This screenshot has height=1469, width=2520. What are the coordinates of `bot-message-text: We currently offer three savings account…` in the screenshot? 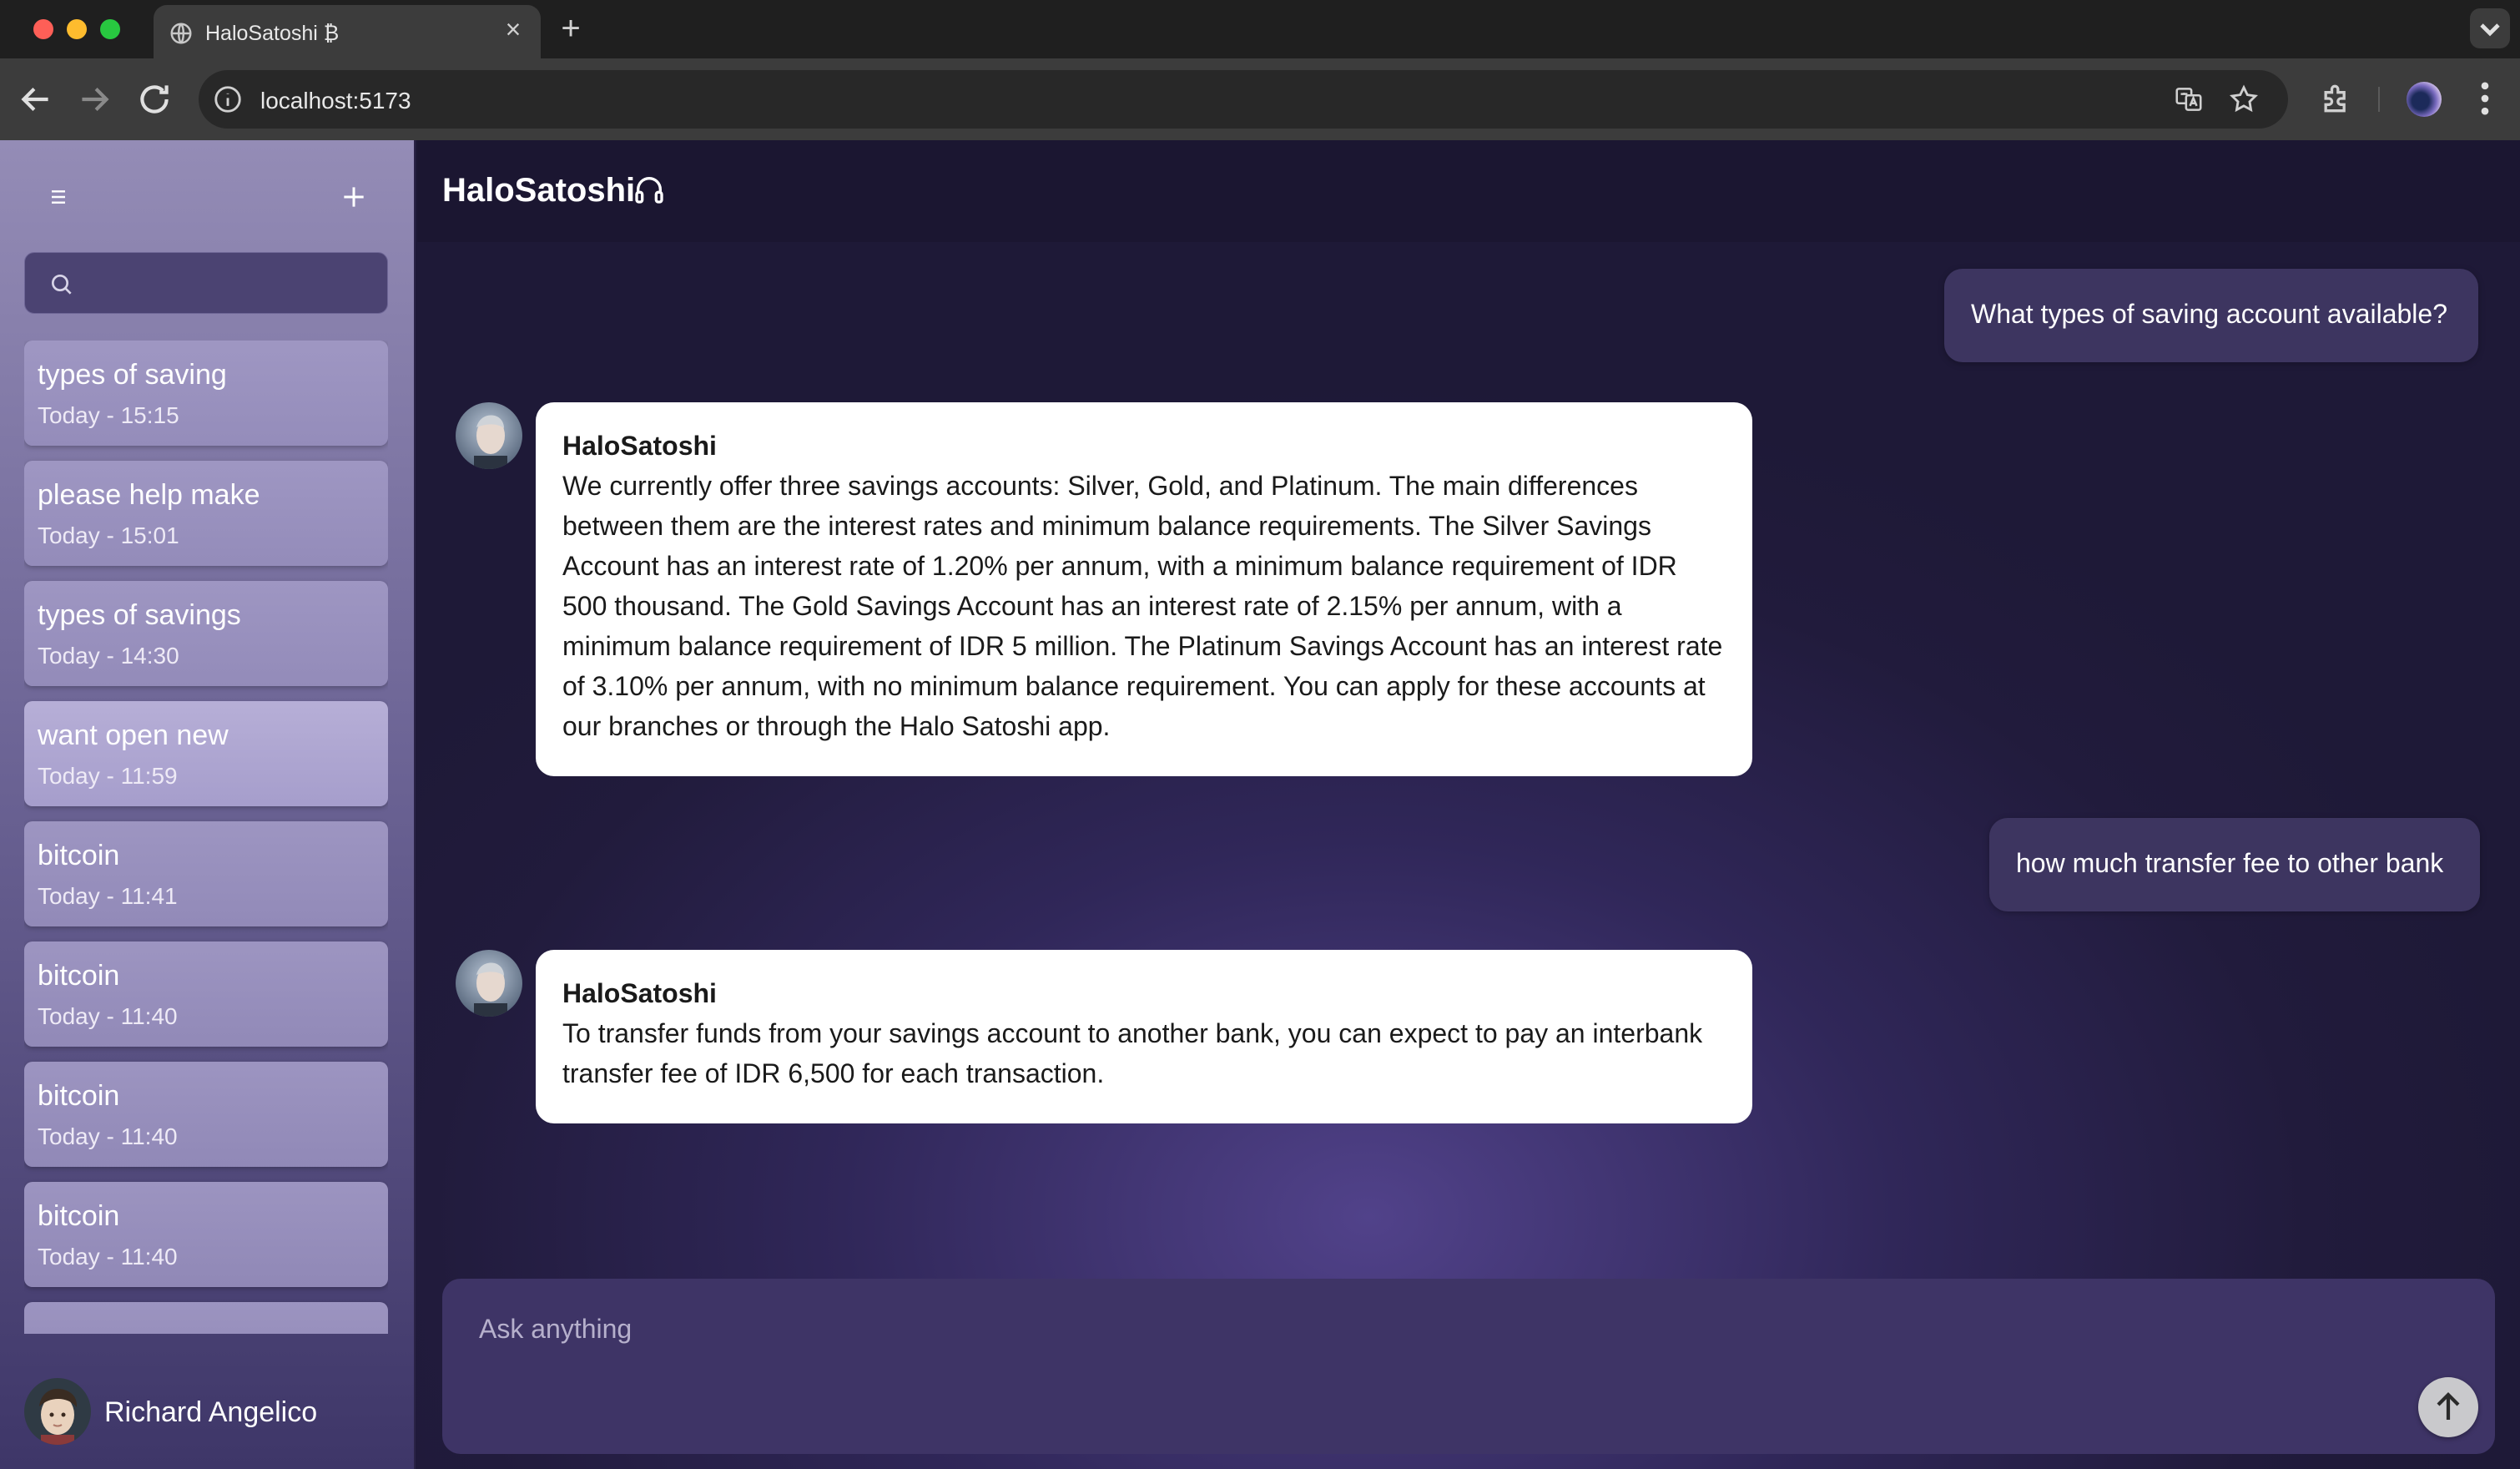 It's located at (1142, 606).